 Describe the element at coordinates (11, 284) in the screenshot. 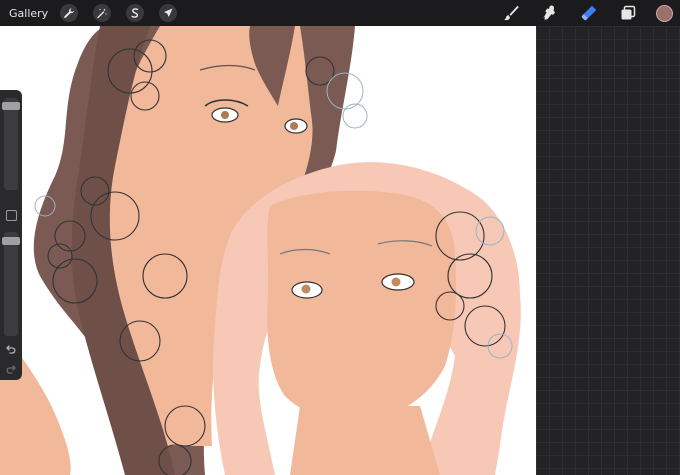

I see `opacity-slider` at that location.